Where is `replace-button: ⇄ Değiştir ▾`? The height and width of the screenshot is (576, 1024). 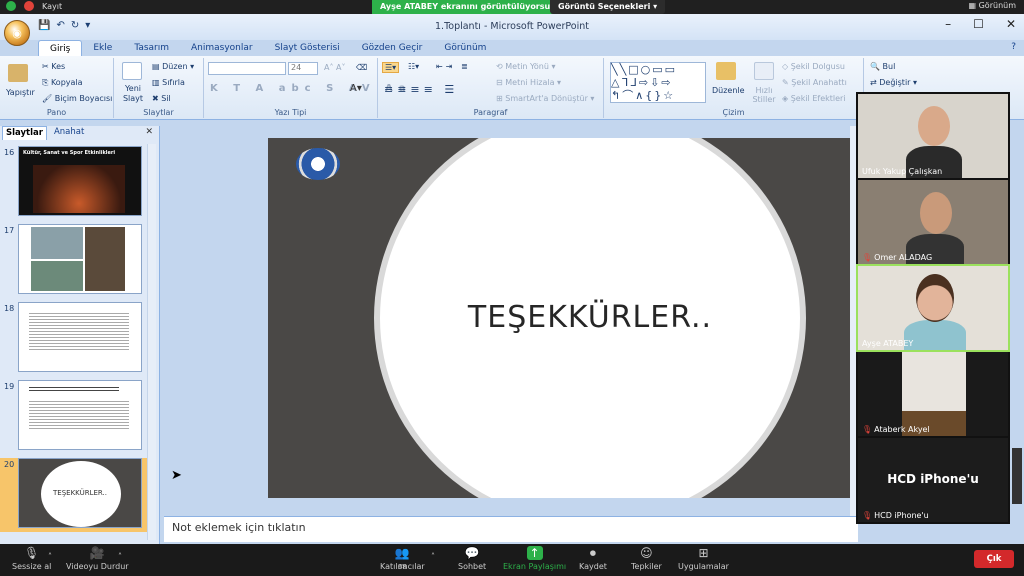 replace-button: ⇄ Değiştir ▾ is located at coordinates (893, 82).